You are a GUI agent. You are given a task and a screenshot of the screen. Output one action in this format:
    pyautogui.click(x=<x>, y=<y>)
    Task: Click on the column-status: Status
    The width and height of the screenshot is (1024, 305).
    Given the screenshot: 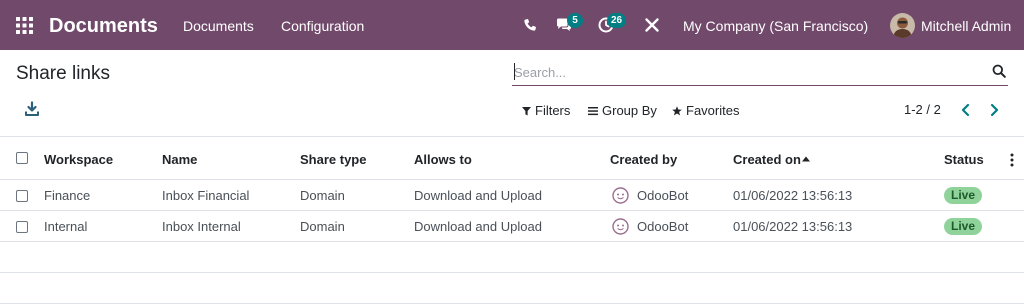 What is the action you would take?
    pyautogui.click(x=964, y=160)
    